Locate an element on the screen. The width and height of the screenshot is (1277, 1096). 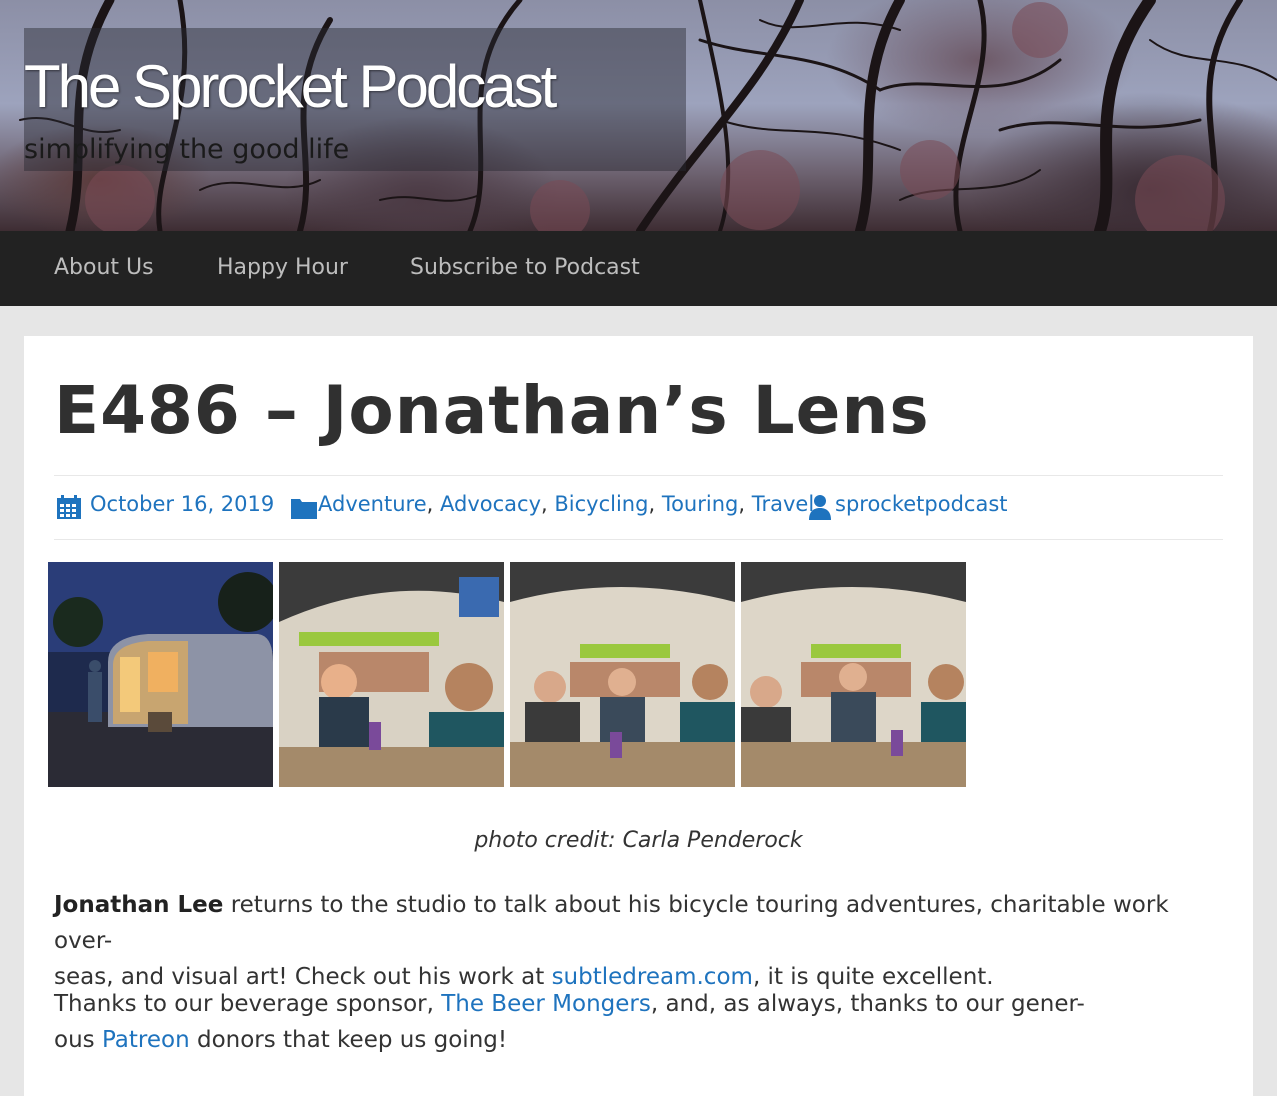
user-icon is located at coordinates (820, 507).